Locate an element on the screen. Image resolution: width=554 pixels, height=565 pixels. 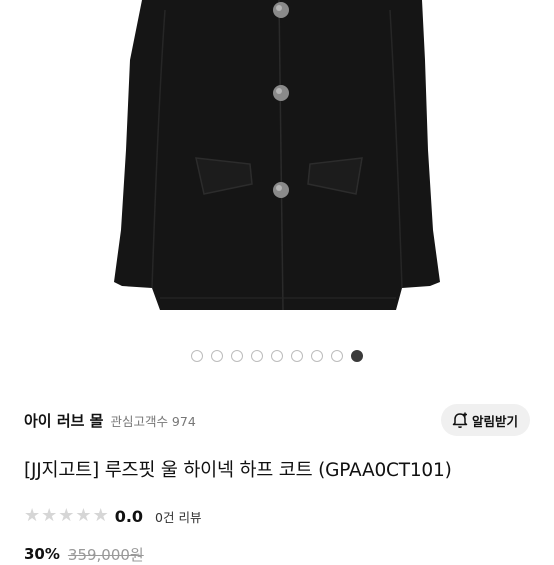
bell-plus-icon is located at coordinates (460, 420).